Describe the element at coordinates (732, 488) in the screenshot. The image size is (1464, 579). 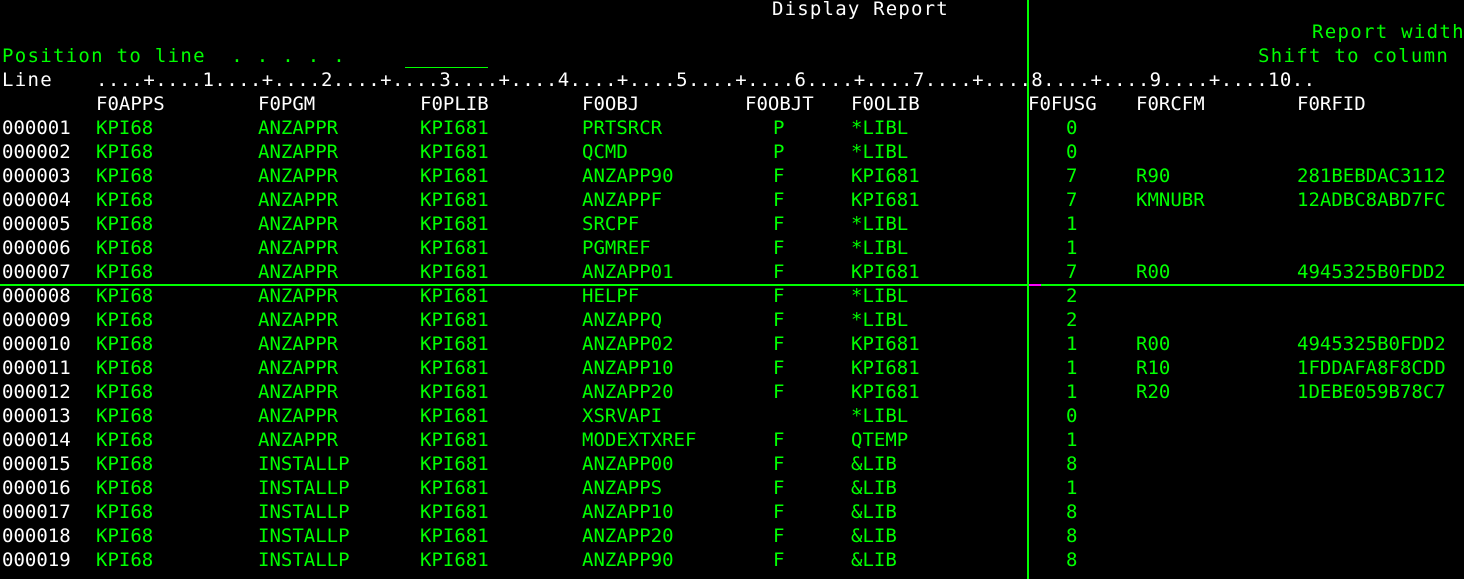
I see `table-row: 000016 KPI68 INSTALLP KPI681 ANZAPPS F &LIB 1` at that location.